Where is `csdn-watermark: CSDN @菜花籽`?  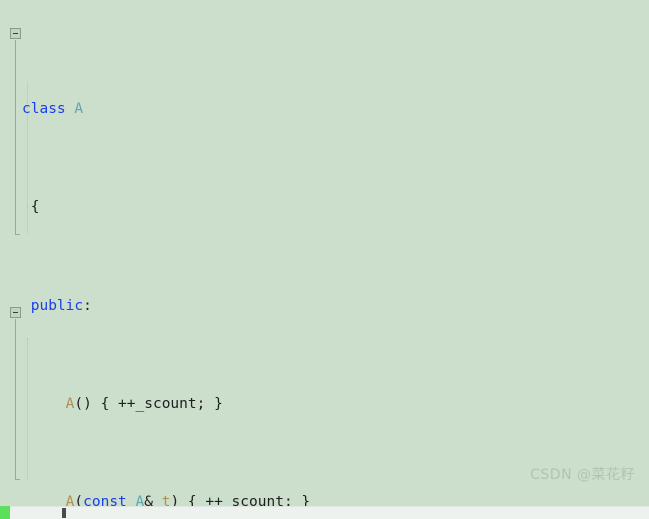 csdn-watermark: CSDN @菜花籽 is located at coordinates (582, 475).